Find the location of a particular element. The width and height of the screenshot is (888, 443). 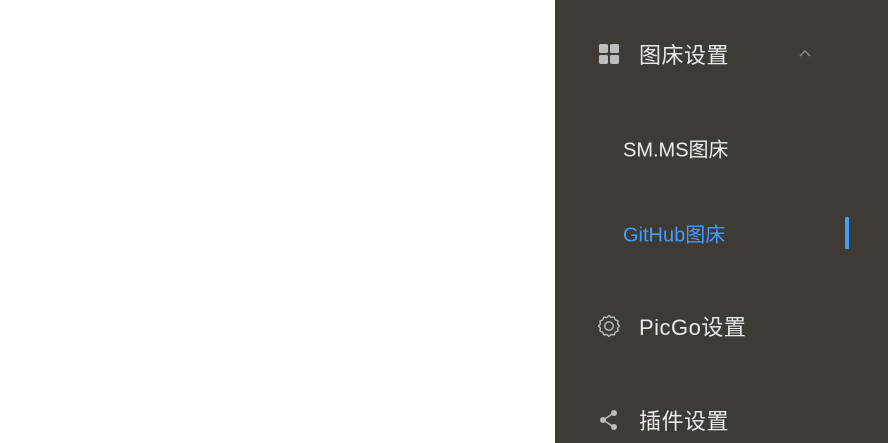

sidebar-item-label: SM.MS图床 is located at coordinates (676, 150).